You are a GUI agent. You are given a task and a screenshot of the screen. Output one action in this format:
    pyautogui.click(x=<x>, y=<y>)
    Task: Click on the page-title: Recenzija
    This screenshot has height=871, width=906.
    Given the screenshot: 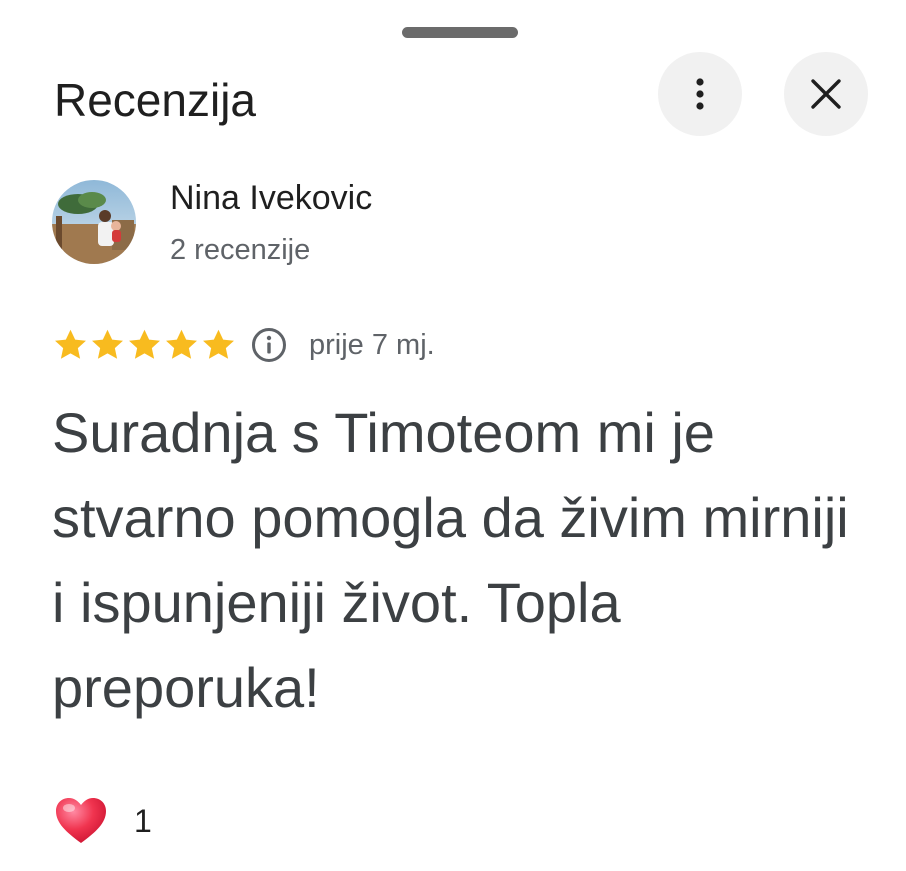 What is the action you would take?
    pyautogui.click(x=155, y=100)
    